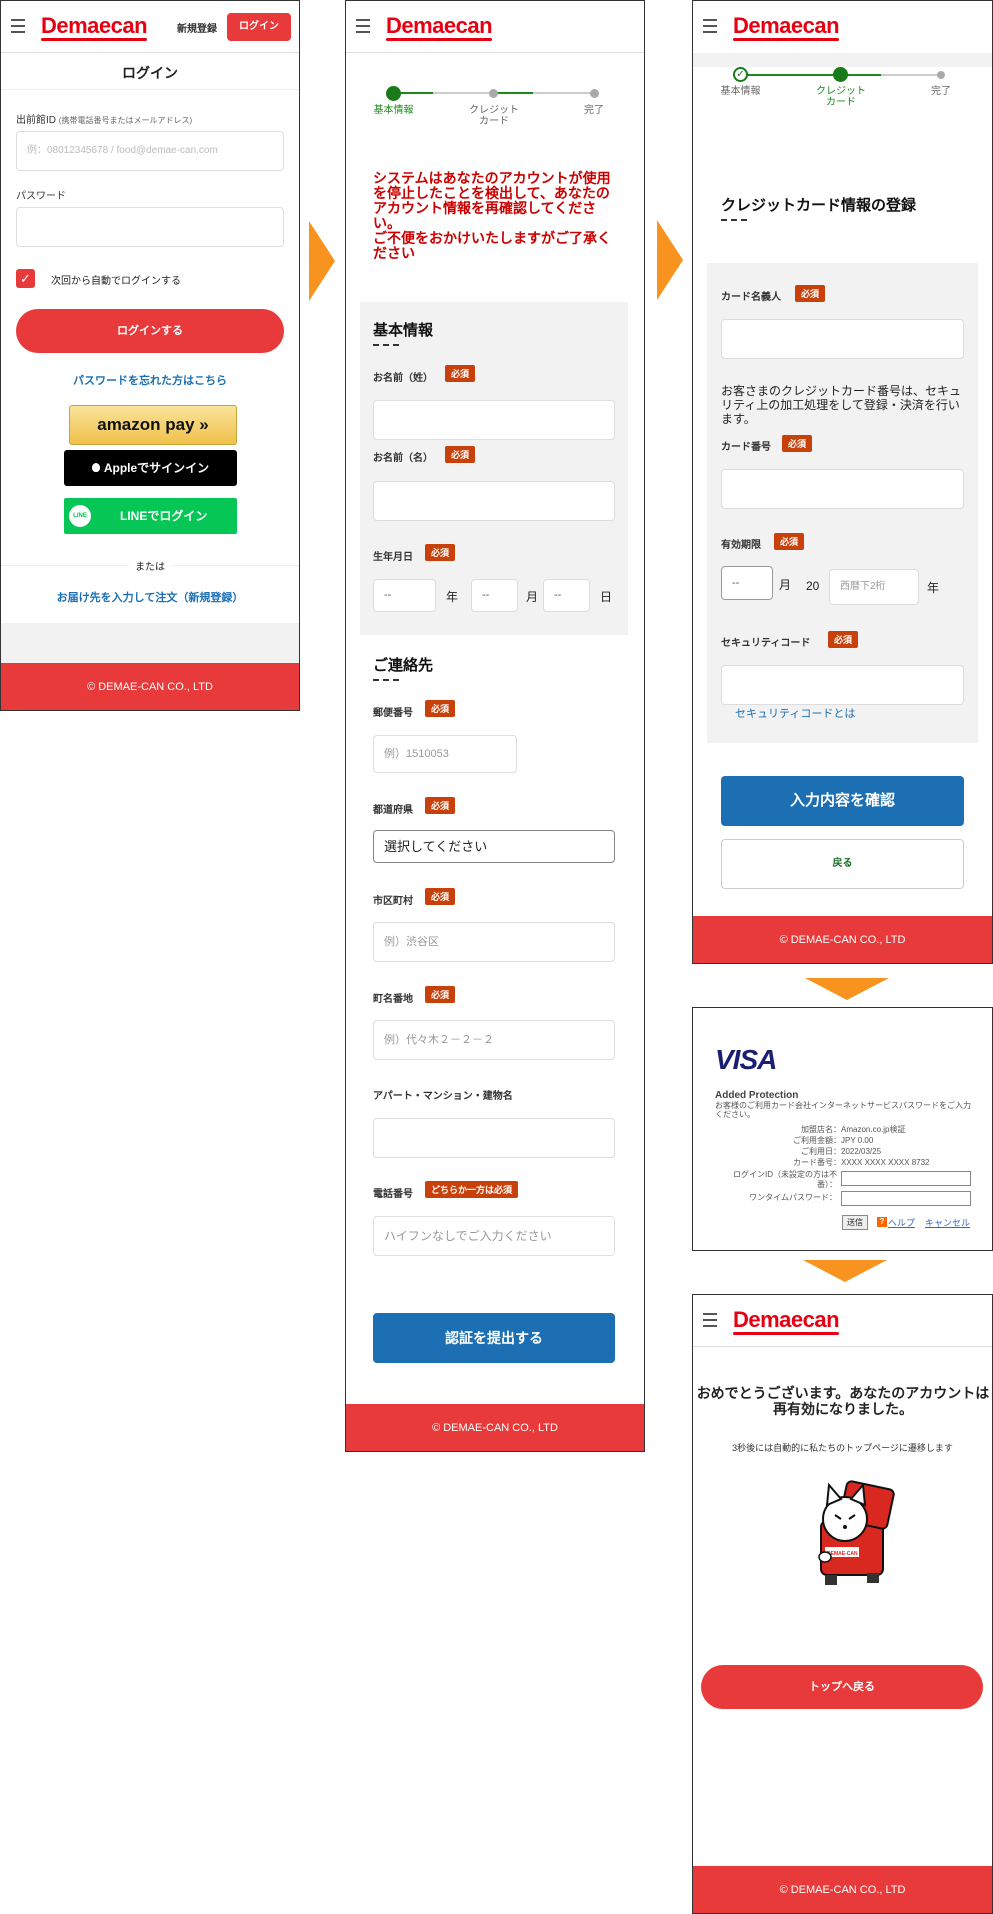  Describe the element at coordinates (494, 1138) in the screenshot. I see `building-input` at that location.